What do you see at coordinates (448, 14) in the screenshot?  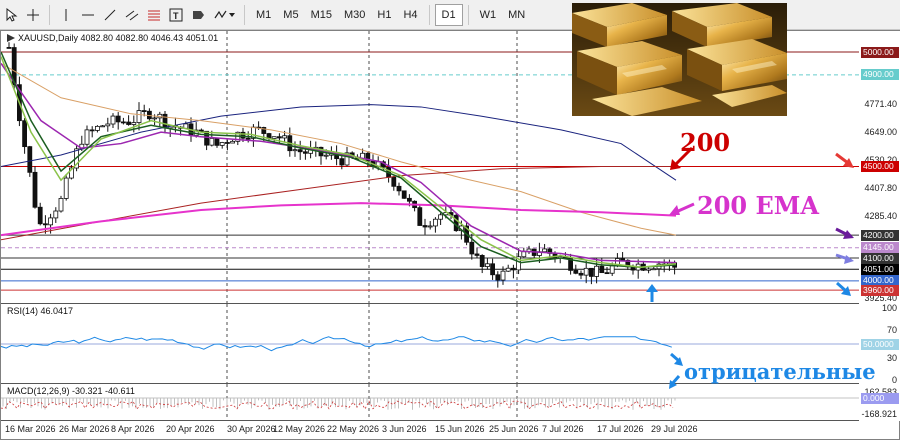 I see `timeframe-d1: D1` at bounding box center [448, 14].